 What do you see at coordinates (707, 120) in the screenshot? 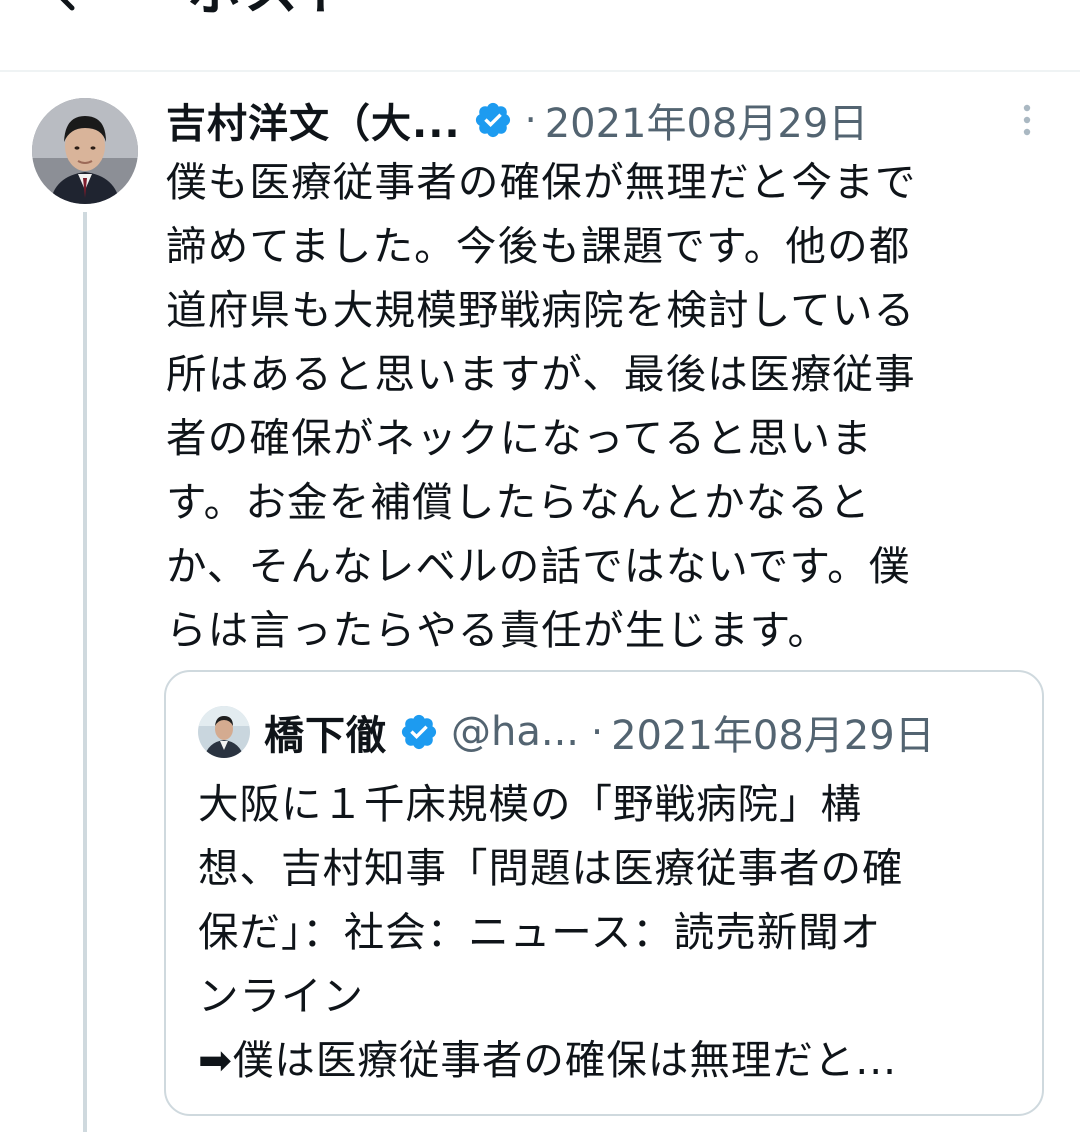
I see `tweet-date: 2021年08月29日` at bounding box center [707, 120].